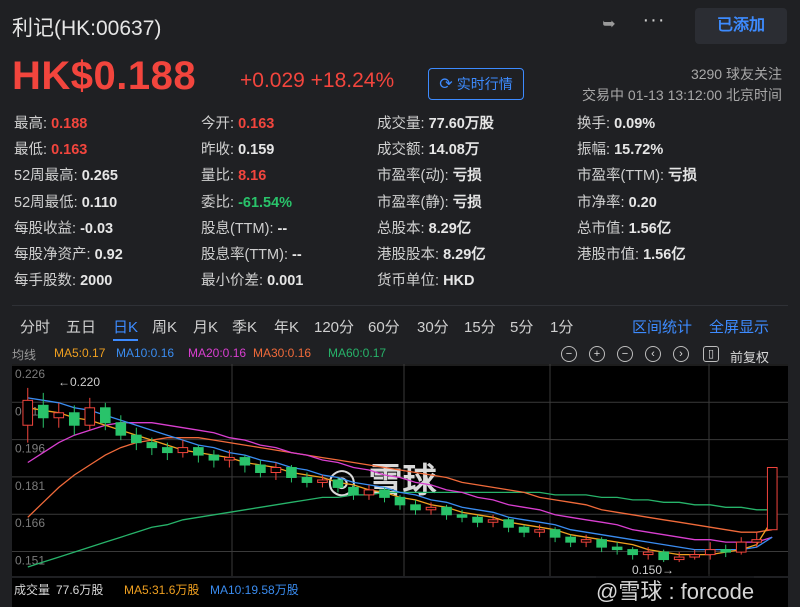  What do you see at coordinates (265, 202) in the screenshot?
I see `stat-value: -61.54%` at bounding box center [265, 202].